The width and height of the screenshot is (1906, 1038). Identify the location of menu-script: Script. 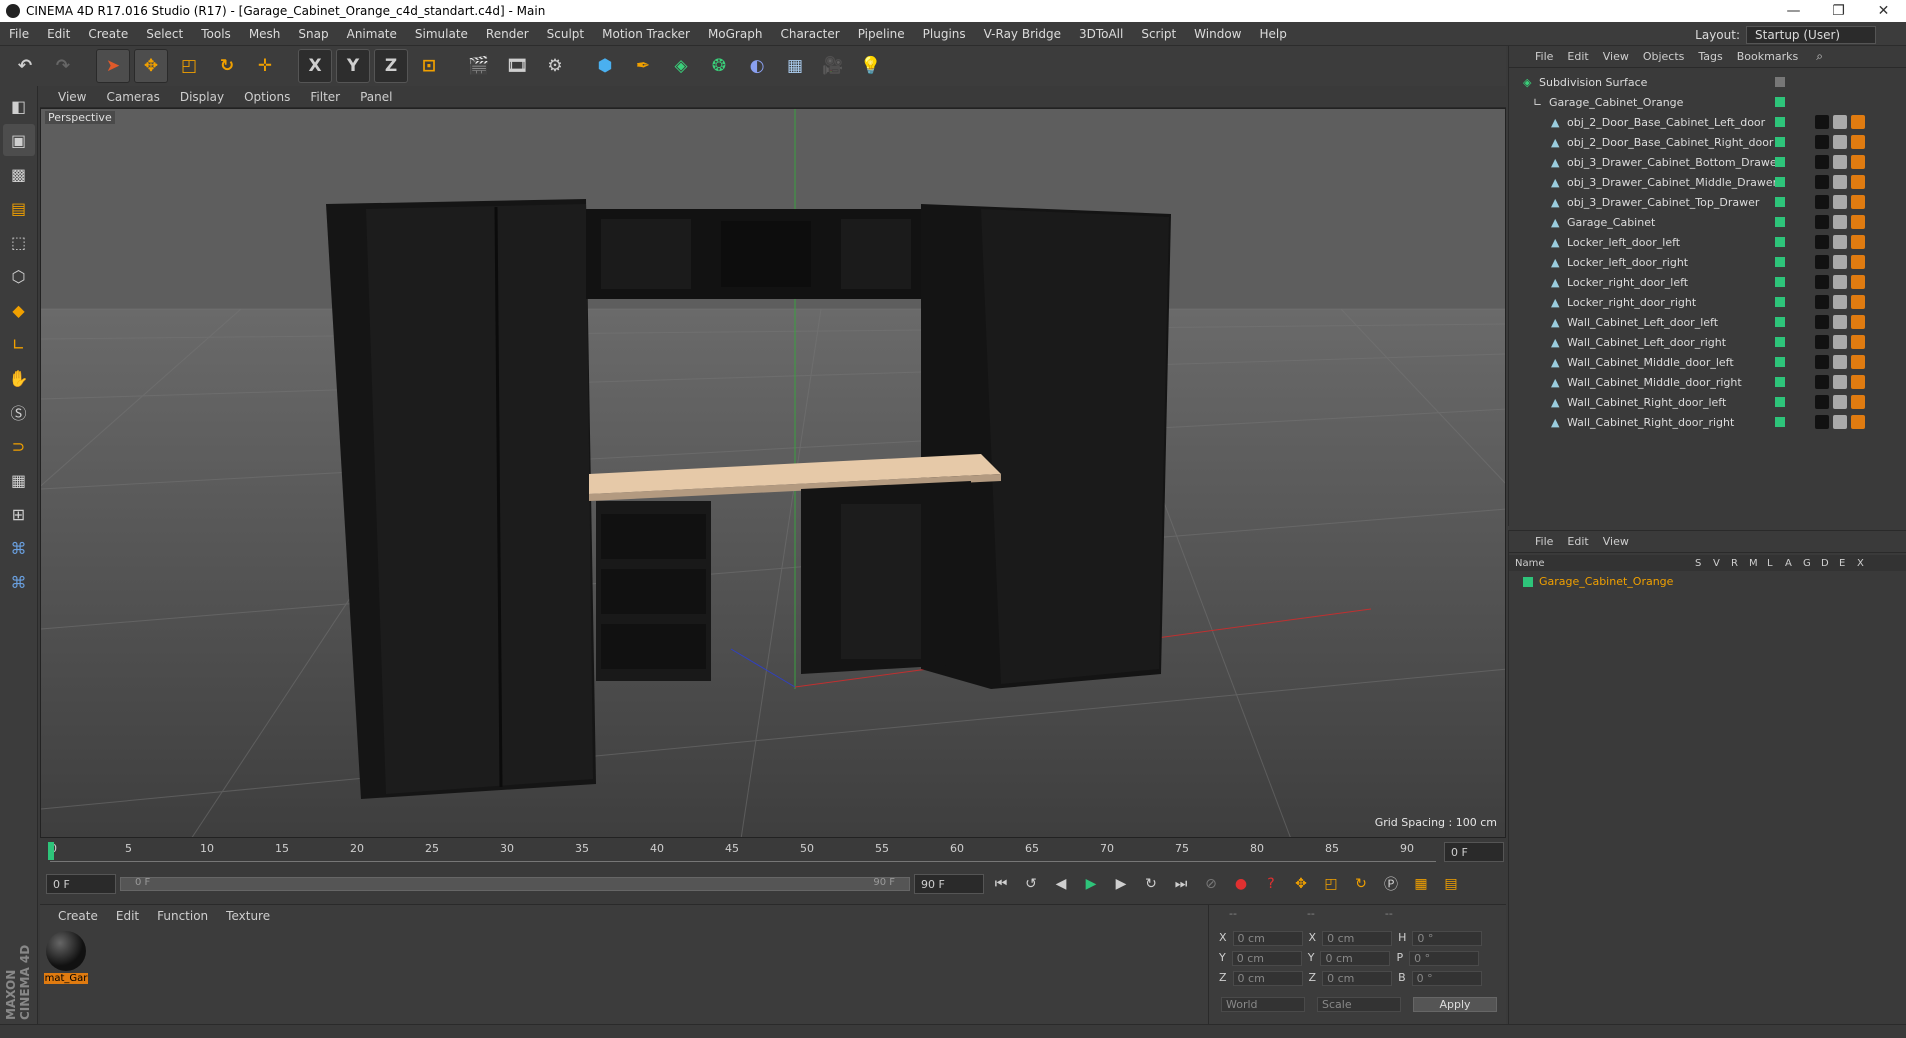
(1158, 34).